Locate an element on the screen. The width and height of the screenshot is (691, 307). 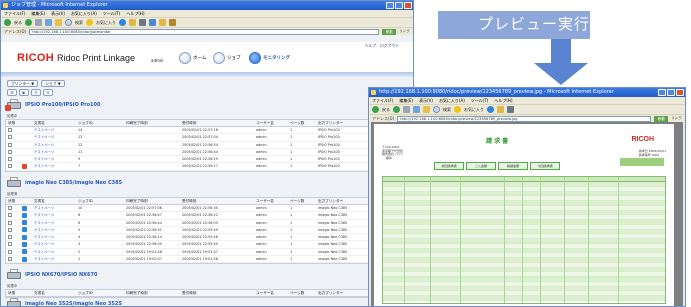
help-link: ヘルプ is located at coordinates (370, 46).